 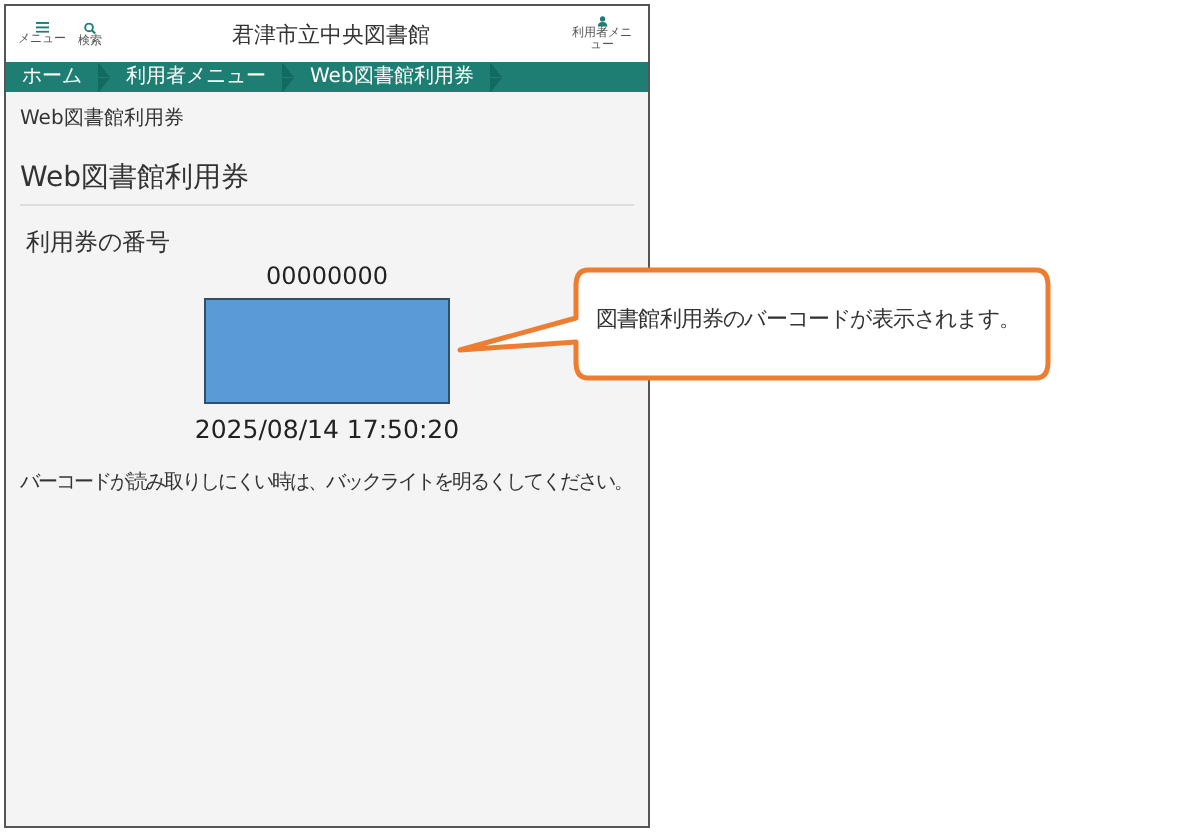 I want to click on note-text: バーコードが読み取りしにくい時は、バックライトを明るくしてください。, so click(x=327, y=482).